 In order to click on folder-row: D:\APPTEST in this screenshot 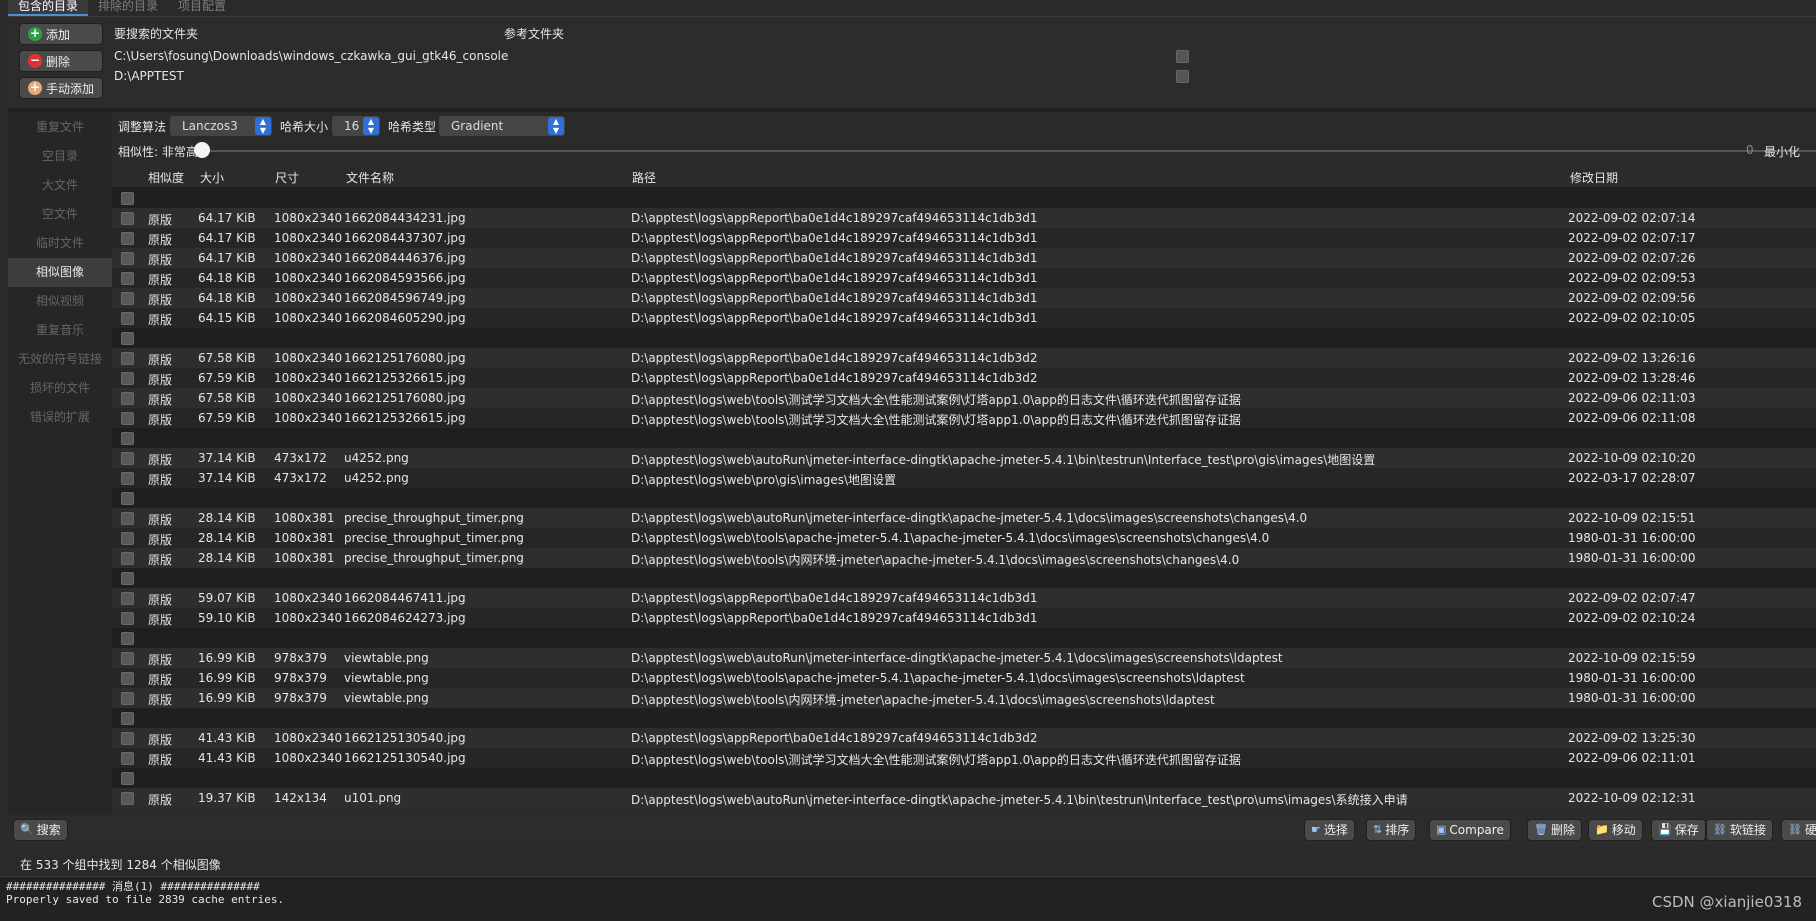, I will do `click(149, 76)`.